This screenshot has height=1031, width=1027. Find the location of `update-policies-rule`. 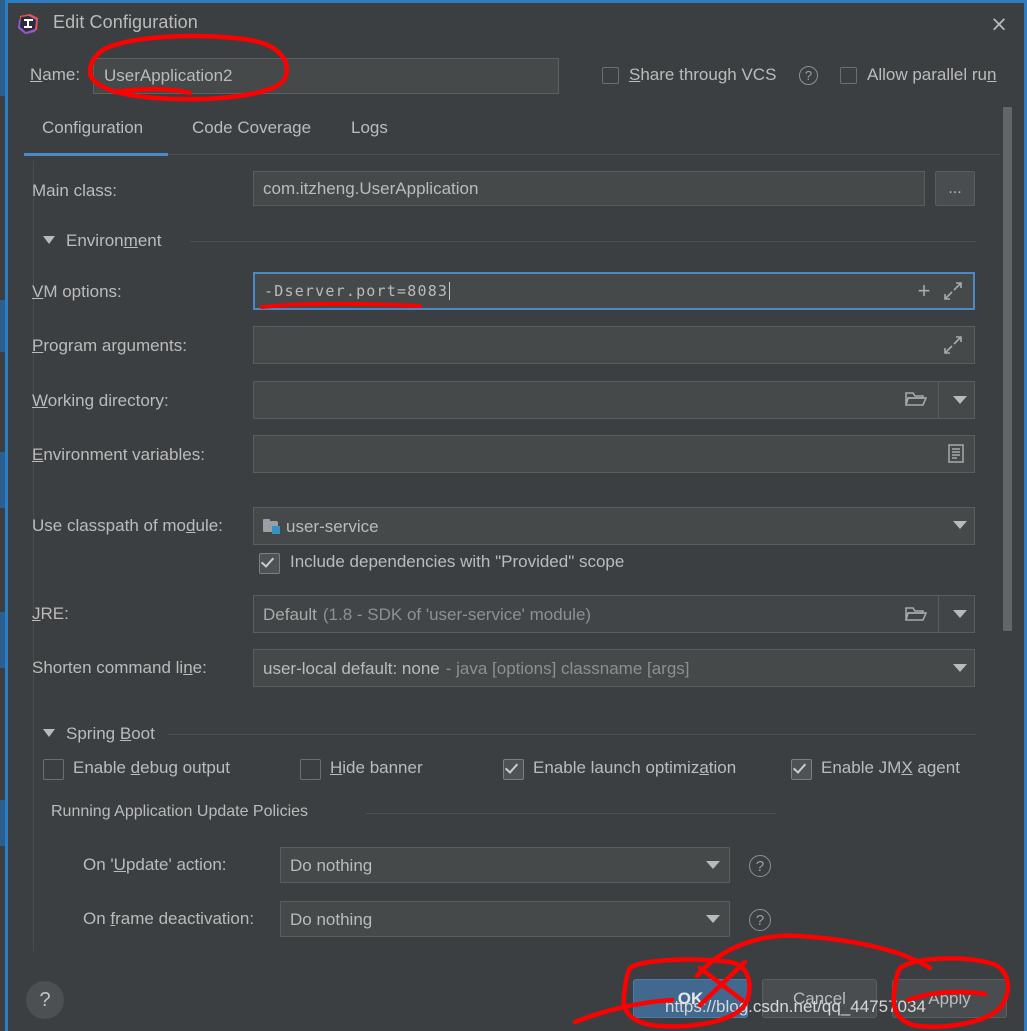

update-policies-rule is located at coordinates (571, 813).